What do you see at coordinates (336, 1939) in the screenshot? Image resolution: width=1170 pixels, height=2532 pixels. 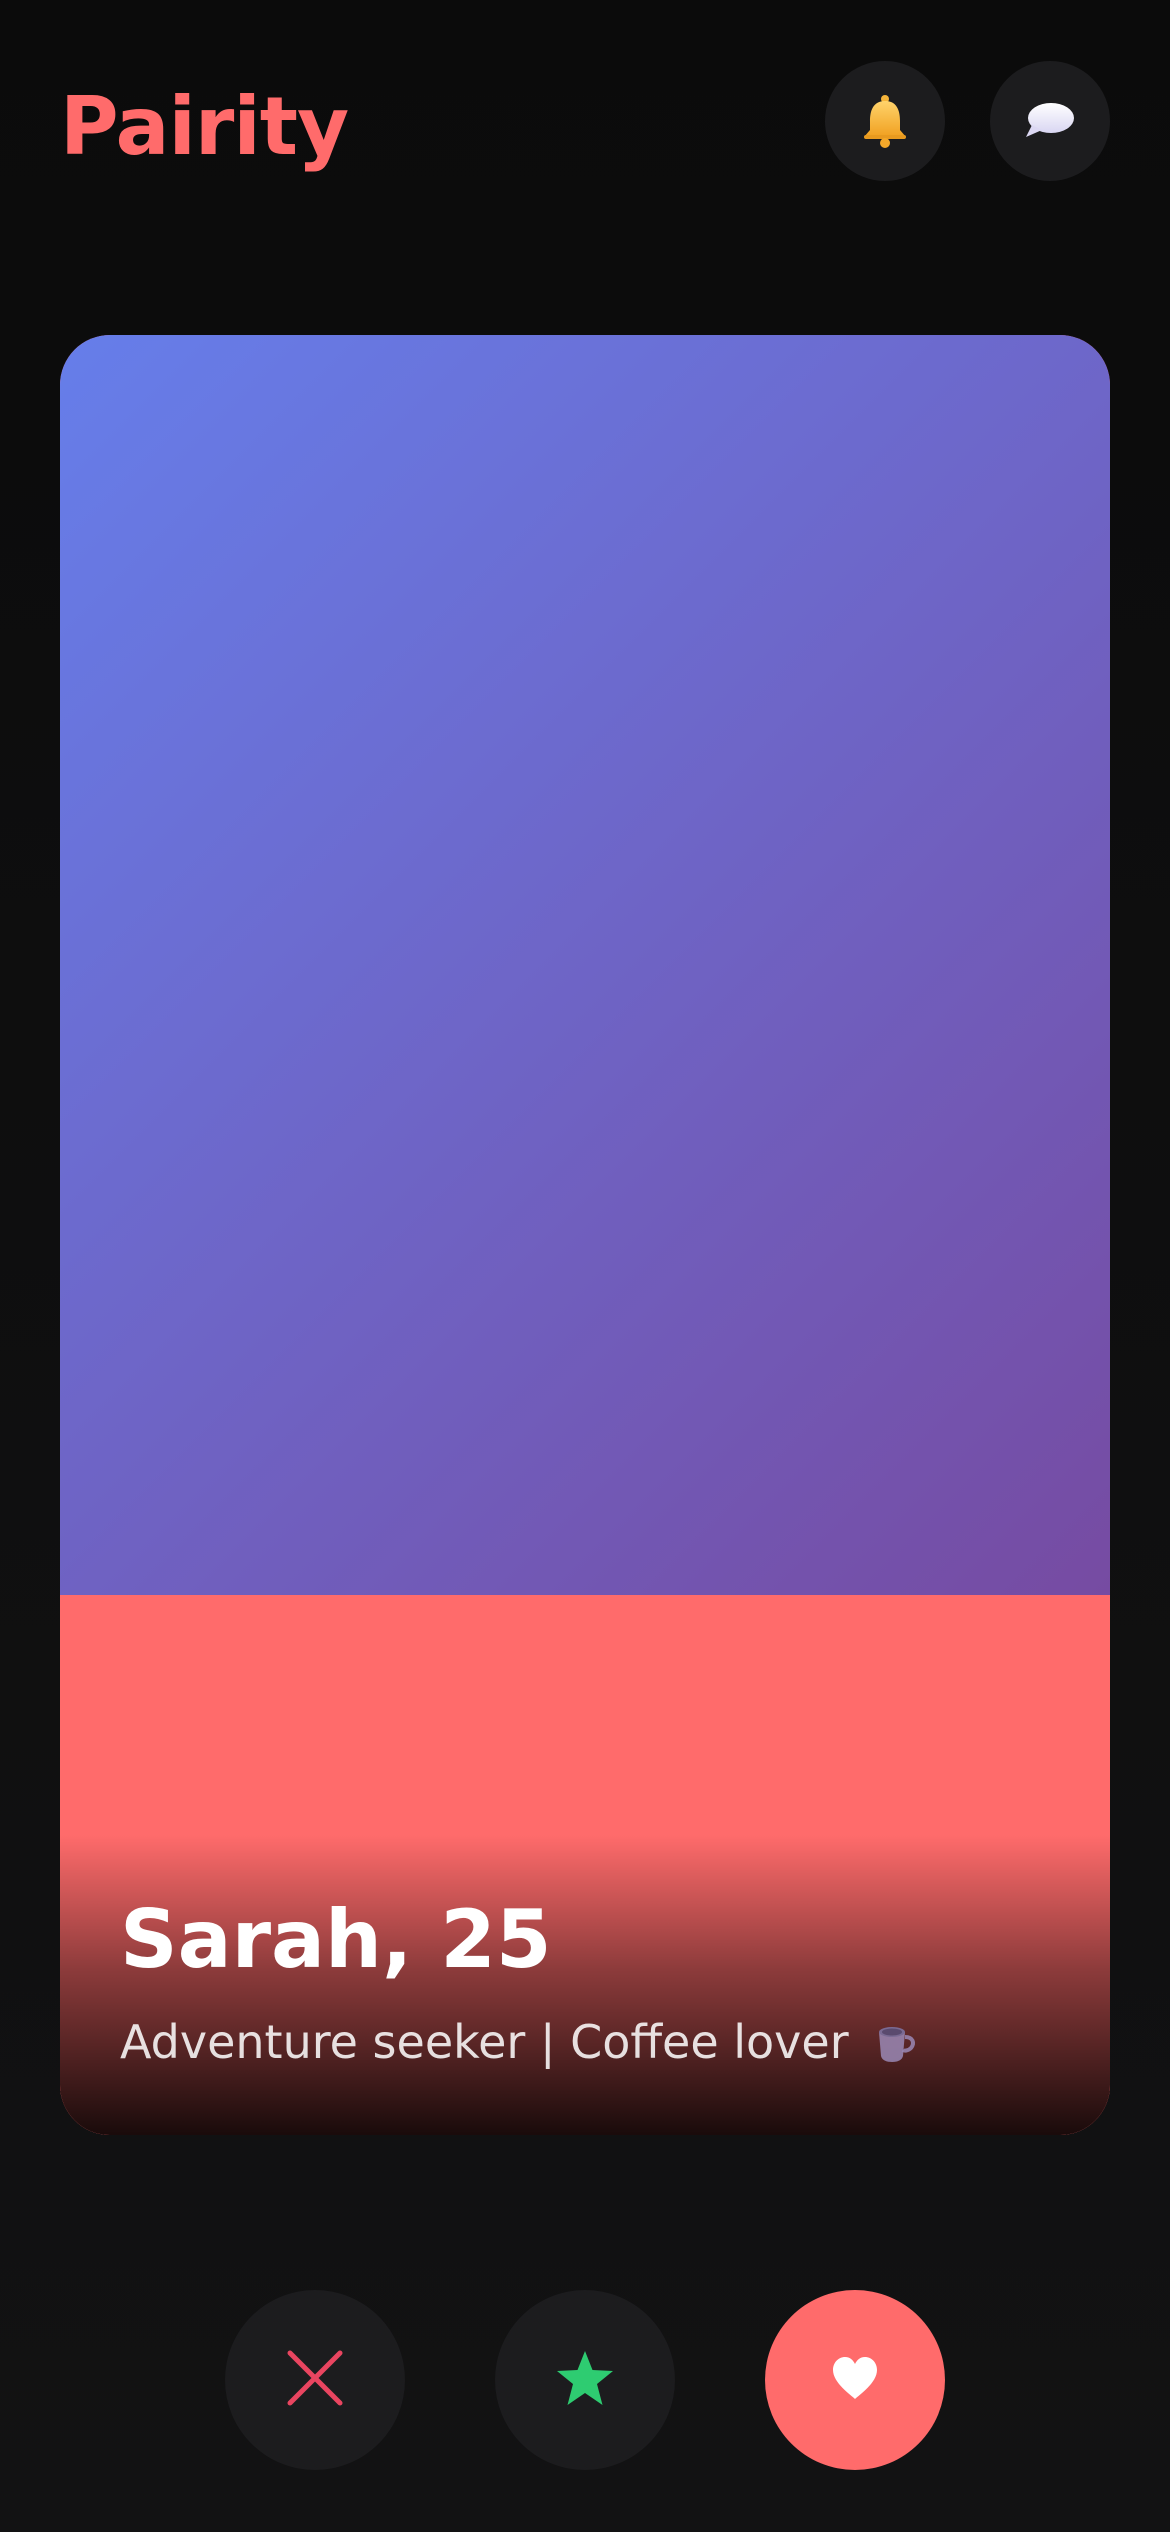 I see `profile-name-age: Sarah, 25` at bounding box center [336, 1939].